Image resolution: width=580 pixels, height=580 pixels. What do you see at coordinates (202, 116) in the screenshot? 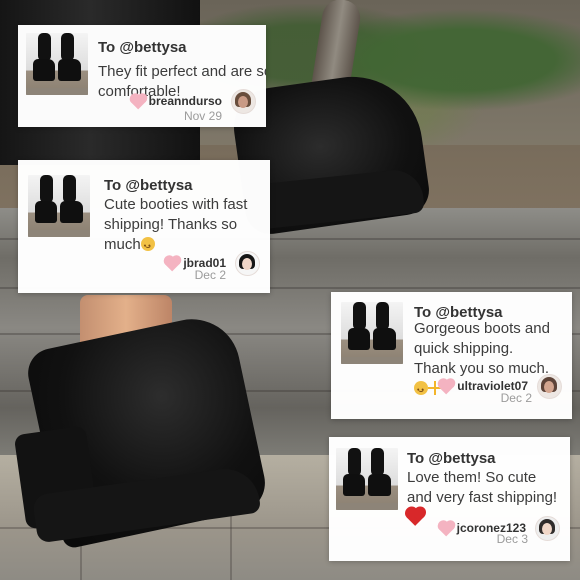
I see `review-date: Nov 29` at bounding box center [202, 116].